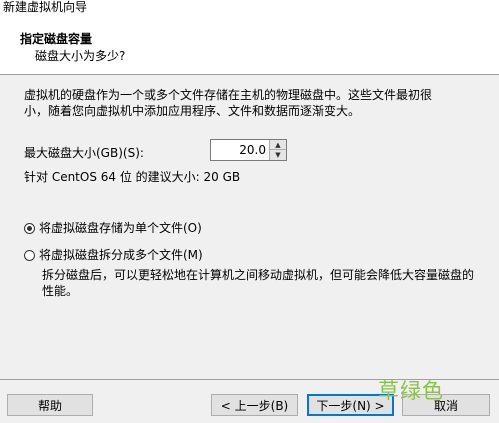 This screenshot has height=423, width=499. What do you see at coordinates (278, 145) in the screenshot?
I see `spin-up-icon: ▲` at bounding box center [278, 145].